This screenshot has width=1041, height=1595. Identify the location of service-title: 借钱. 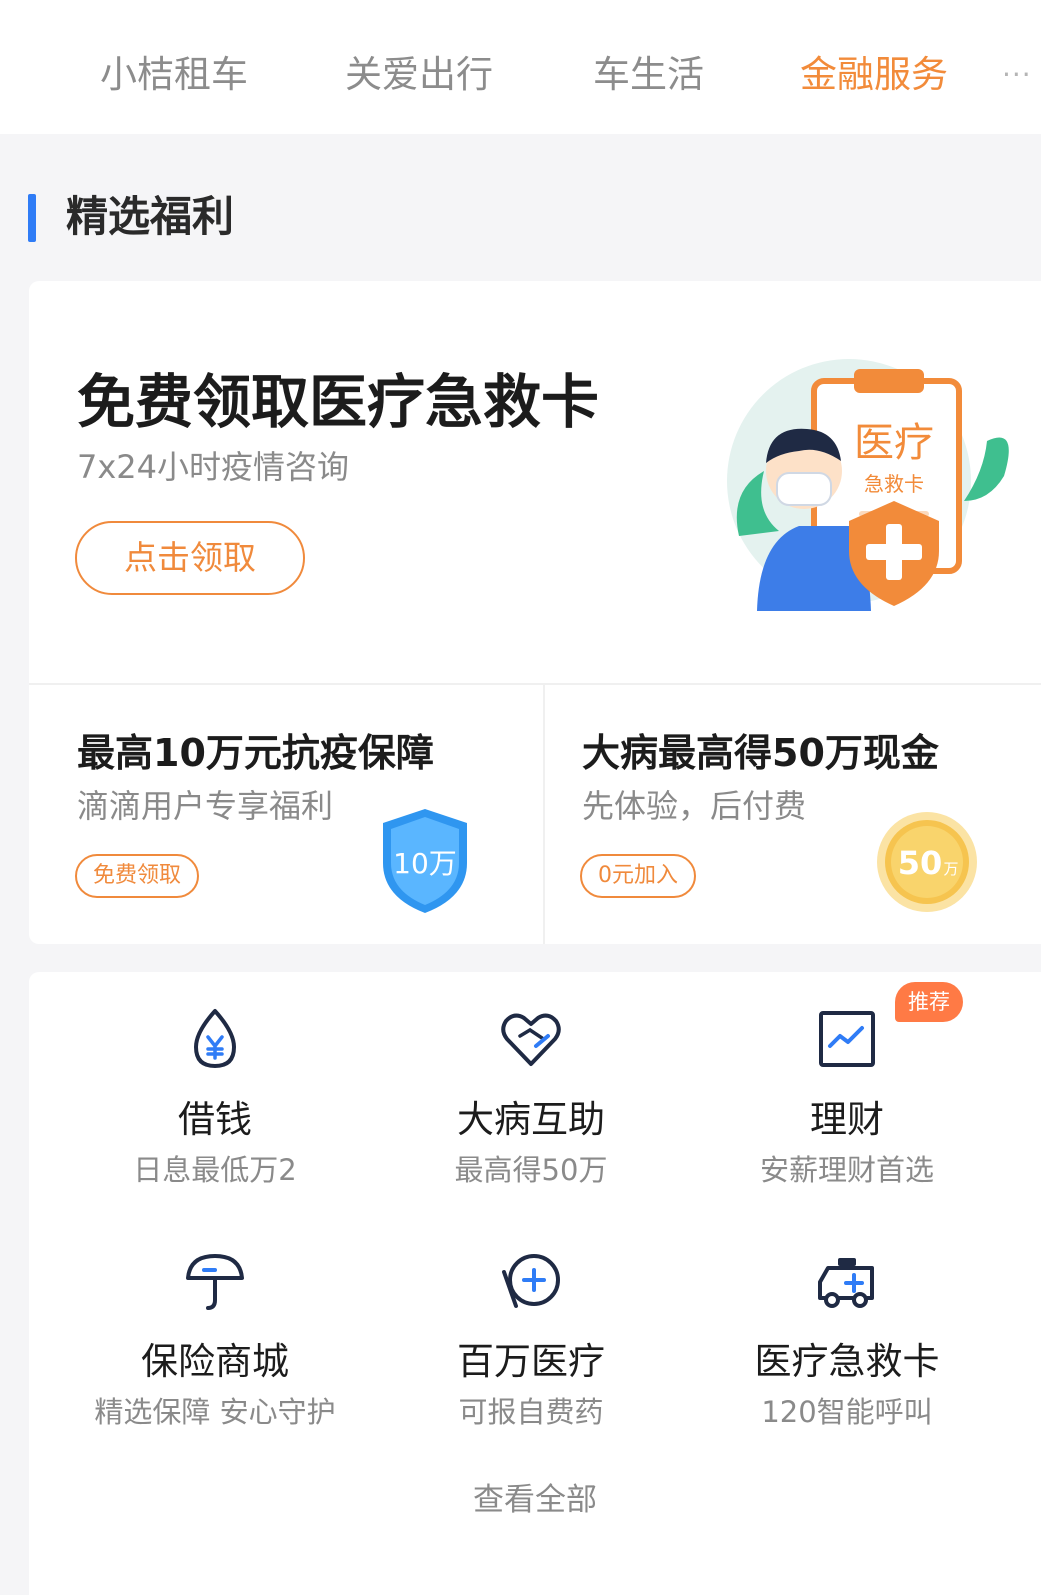
(215, 1119).